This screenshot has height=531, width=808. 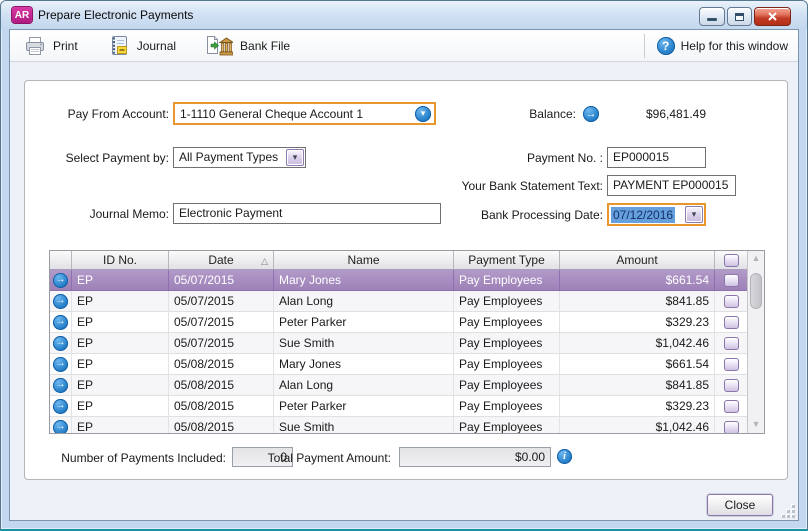 What do you see at coordinates (143, 458) in the screenshot?
I see `payments-included-label: Number of Payments Included:` at bounding box center [143, 458].